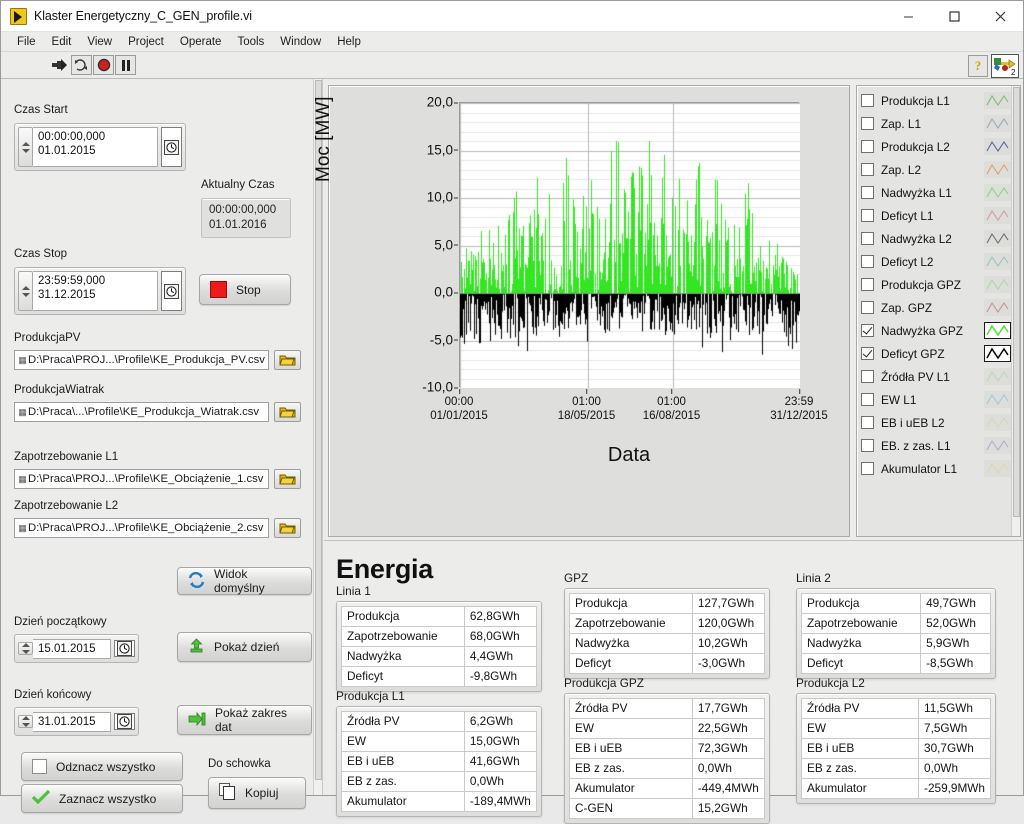 The height and width of the screenshot is (824, 1024). What do you see at coordinates (287, 479) in the screenshot?
I see `zapotrzebowanie-l1-browse-folder-icon` at bounding box center [287, 479].